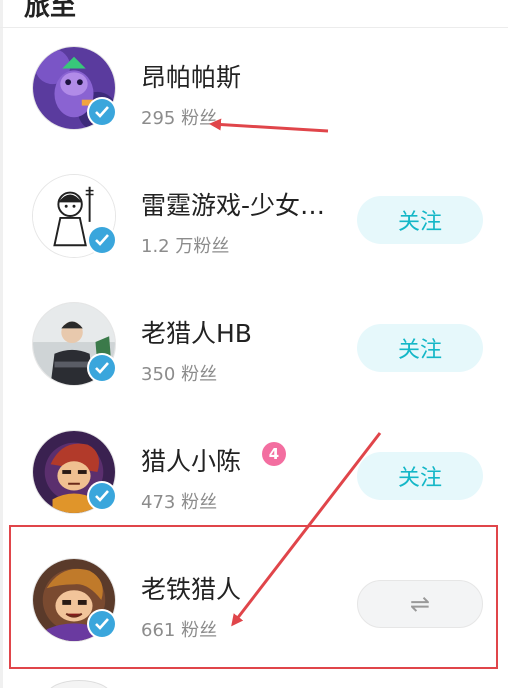 The image size is (508, 688). What do you see at coordinates (191, 460) in the screenshot?
I see `user-name: 猎人小陈` at bounding box center [191, 460].